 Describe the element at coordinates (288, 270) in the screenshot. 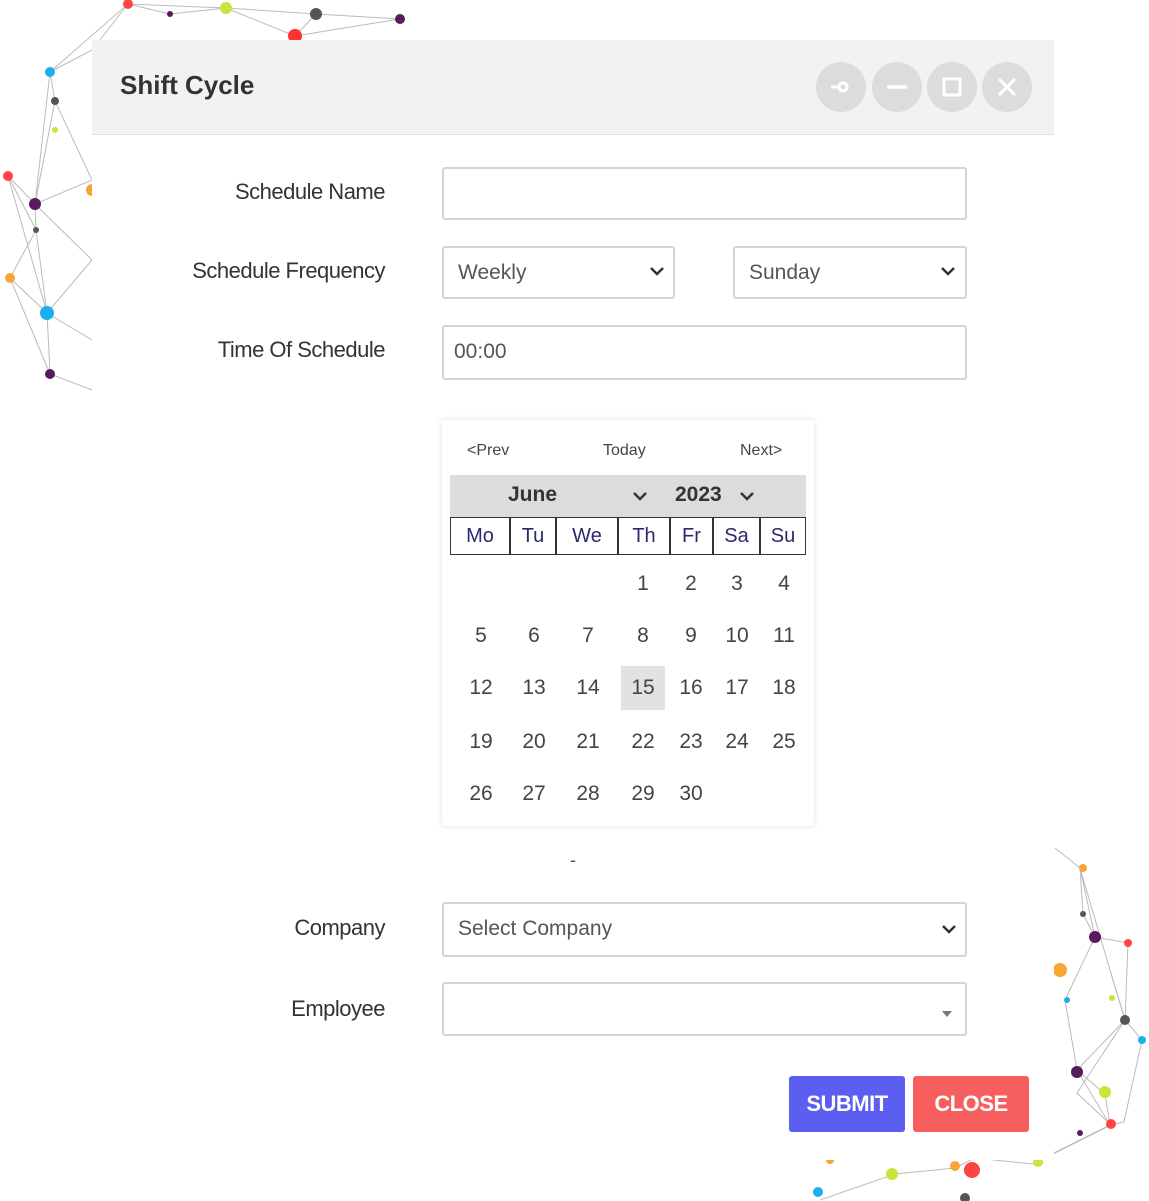

I see `schedule-frequency-label: Schedule Frequency` at that location.